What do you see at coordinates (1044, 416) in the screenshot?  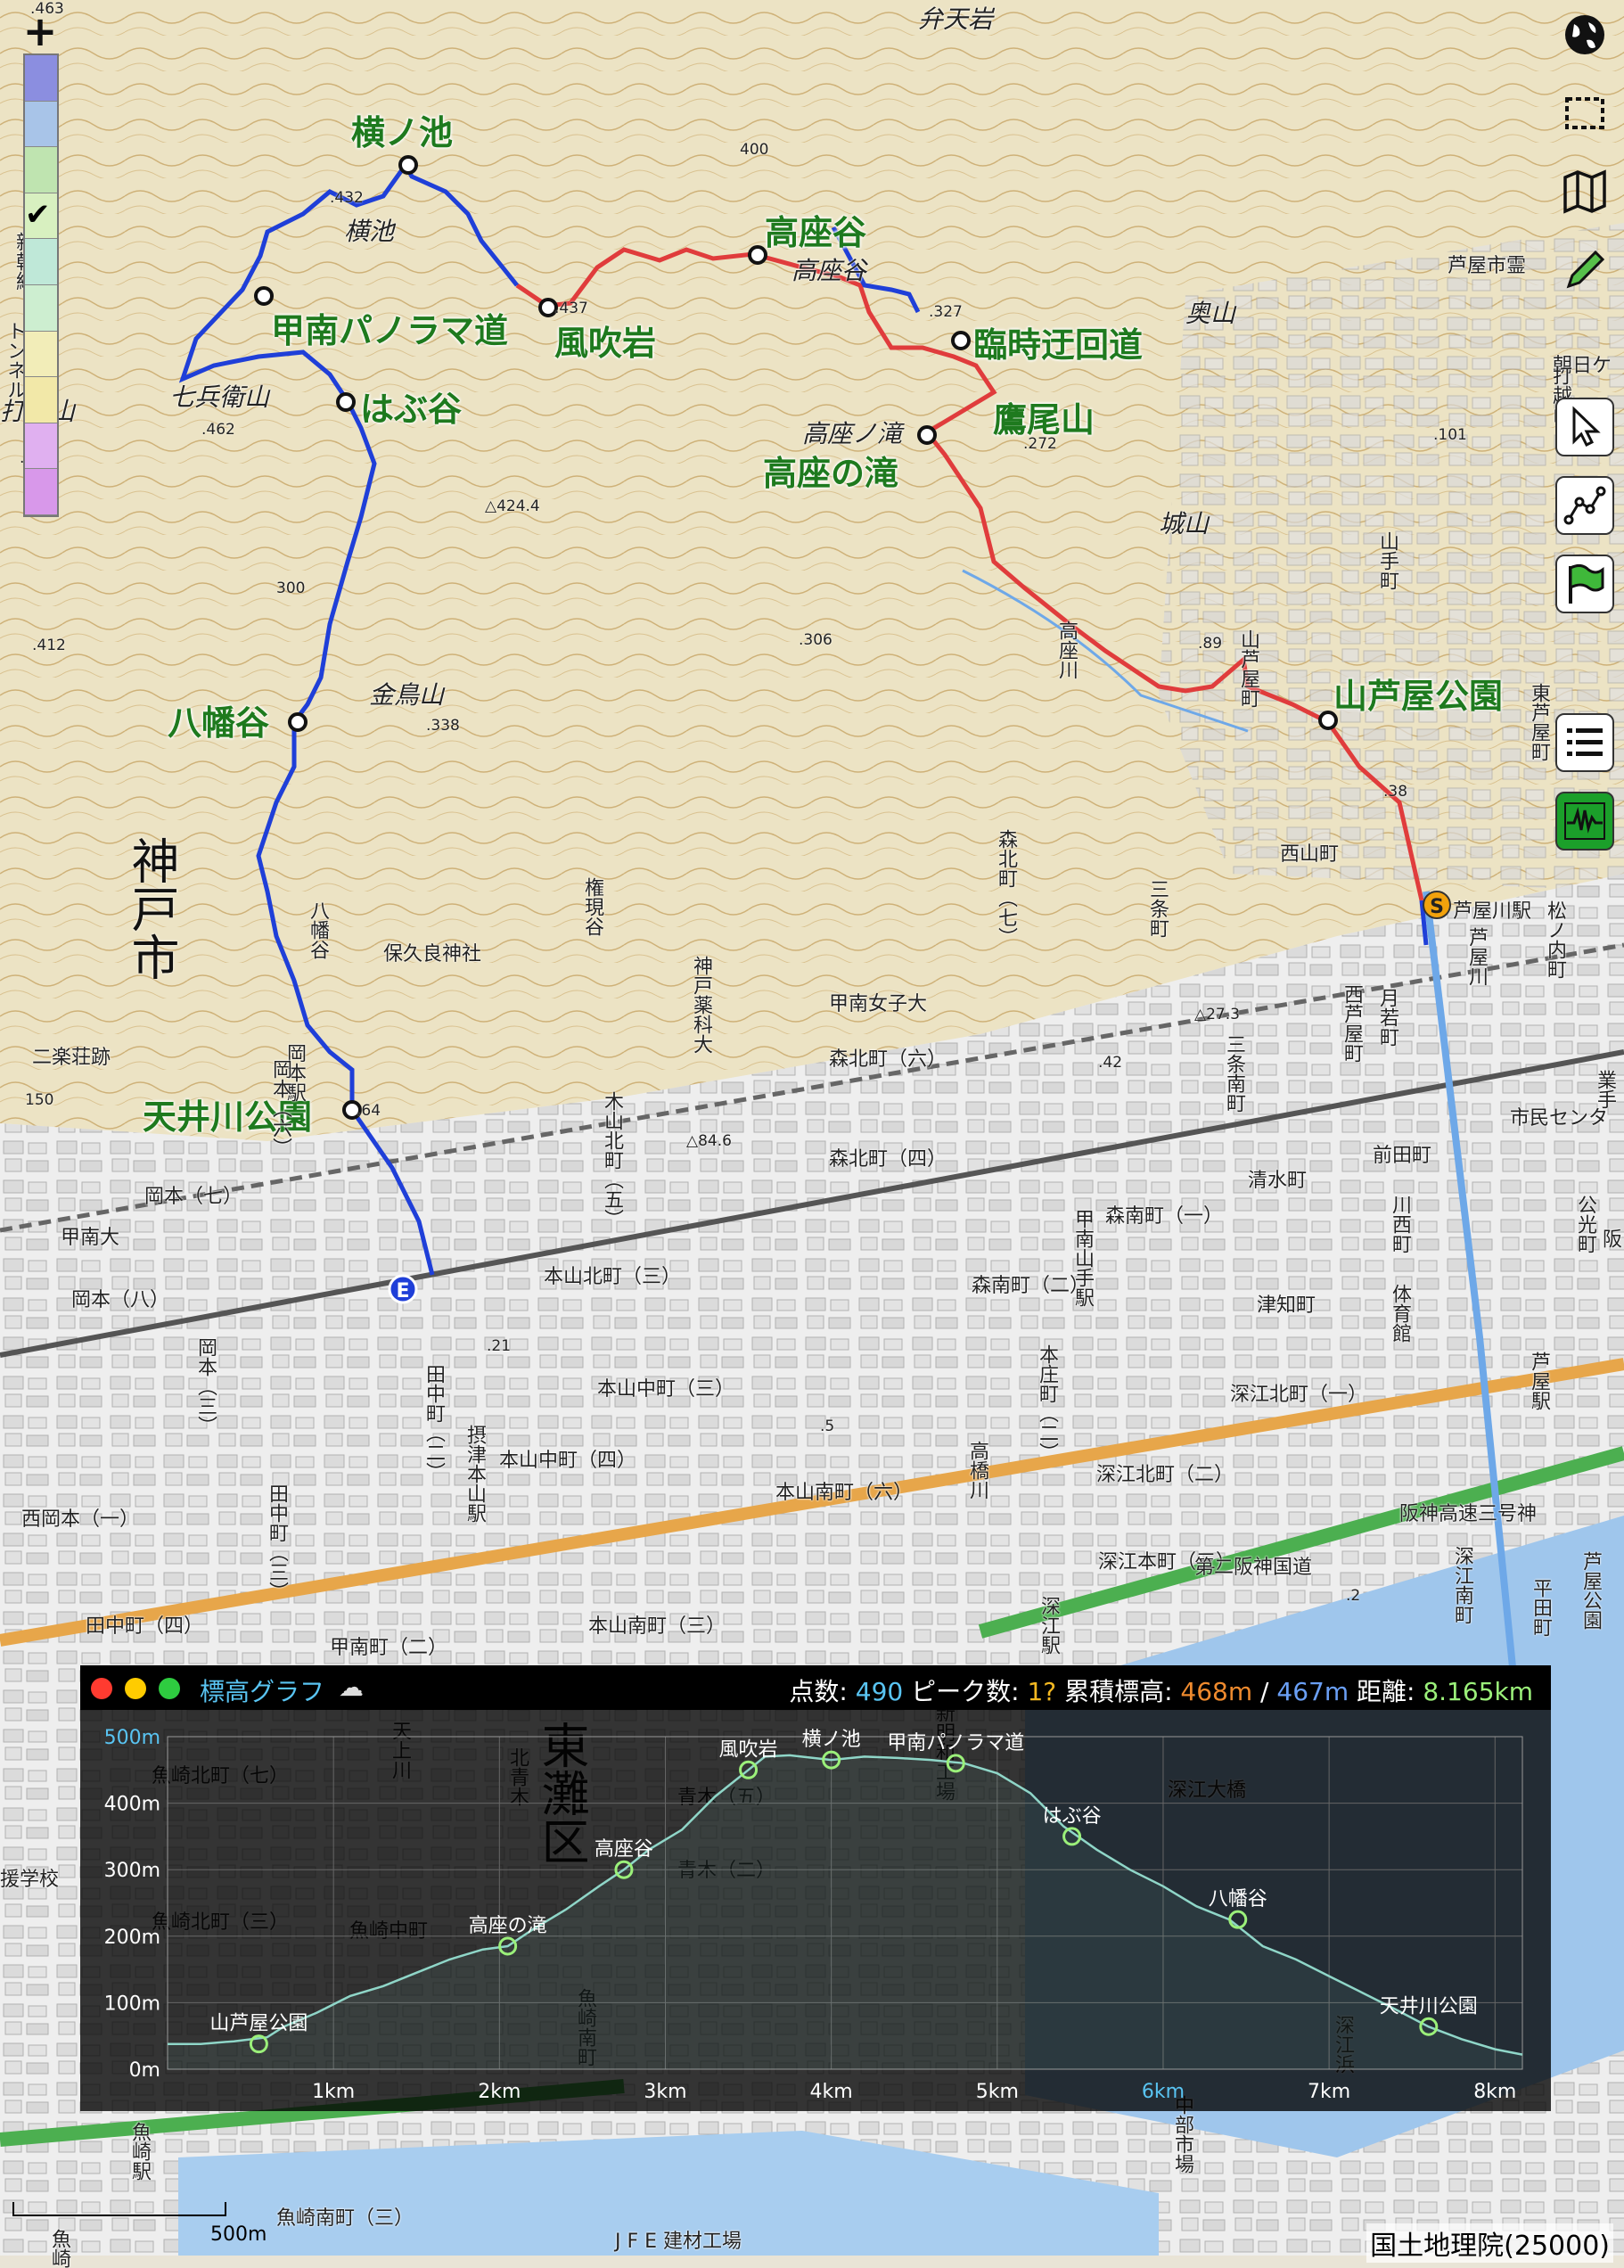 I see `waypoint-label: 鷹尾山` at bounding box center [1044, 416].